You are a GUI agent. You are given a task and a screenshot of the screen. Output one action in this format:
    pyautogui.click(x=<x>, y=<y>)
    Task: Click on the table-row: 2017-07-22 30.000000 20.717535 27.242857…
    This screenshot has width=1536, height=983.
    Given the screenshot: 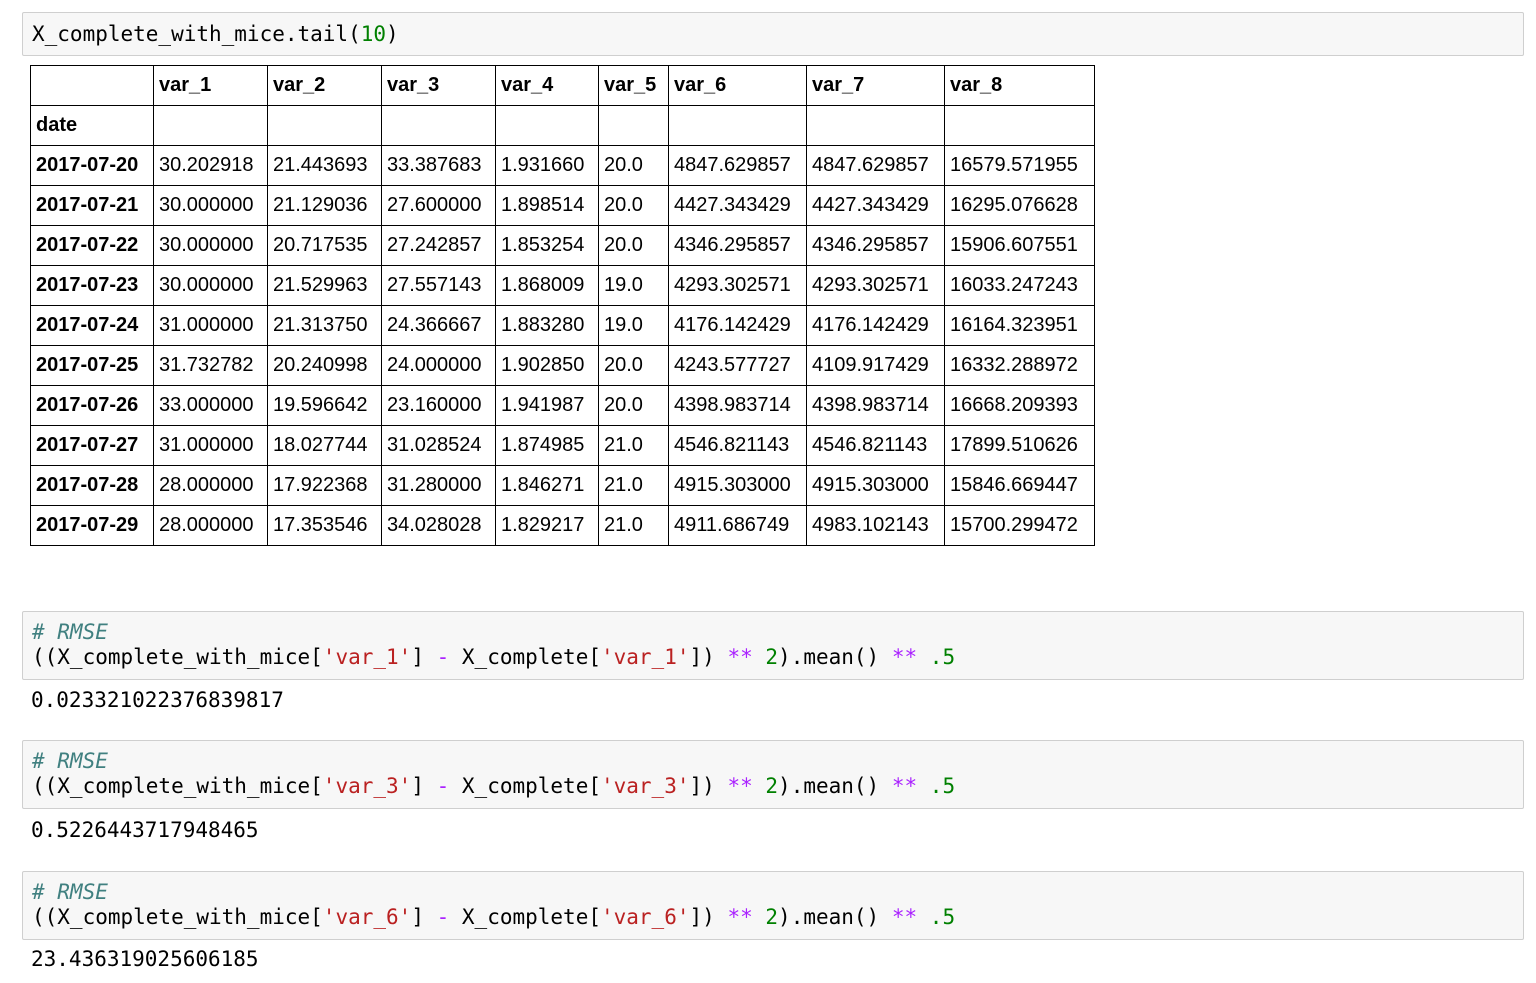 What is the action you would take?
    pyautogui.click(x=562, y=245)
    